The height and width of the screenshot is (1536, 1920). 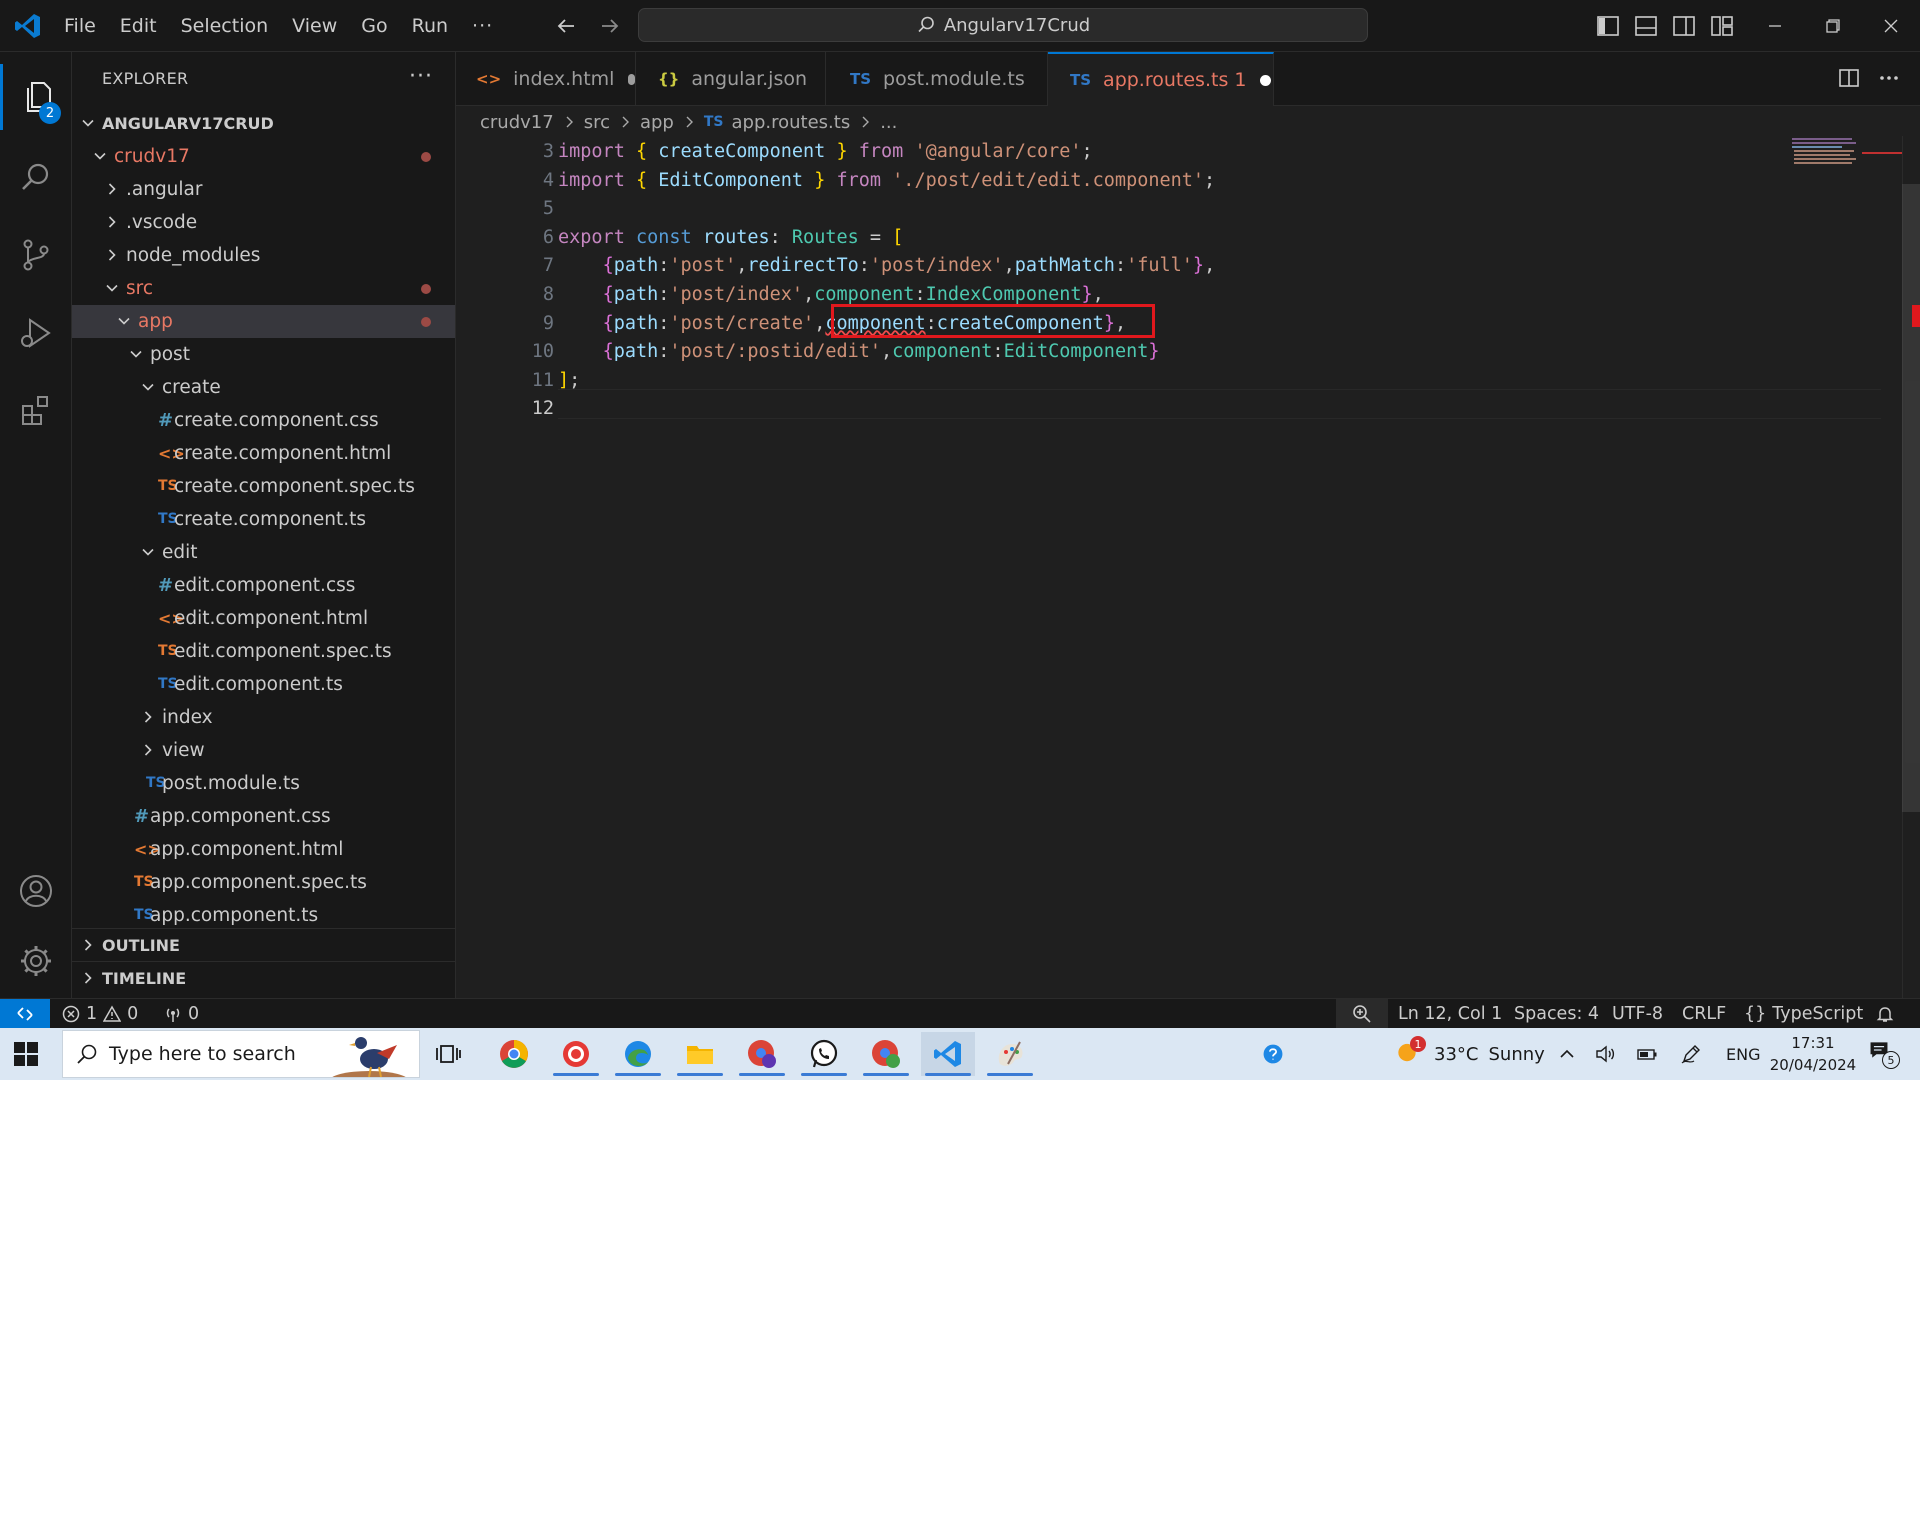 What do you see at coordinates (449, 1054) in the screenshot?
I see `taskbar-task-view` at bounding box center [449, 1054].